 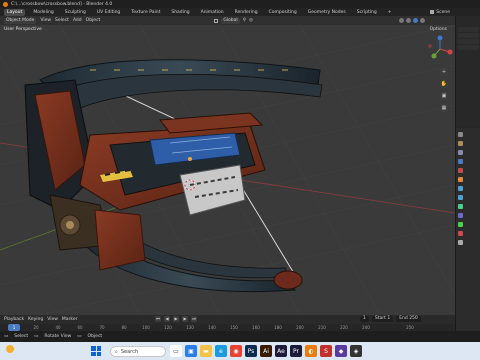 I want to click on ruler-tick: 180, so click(x=278, y=327).